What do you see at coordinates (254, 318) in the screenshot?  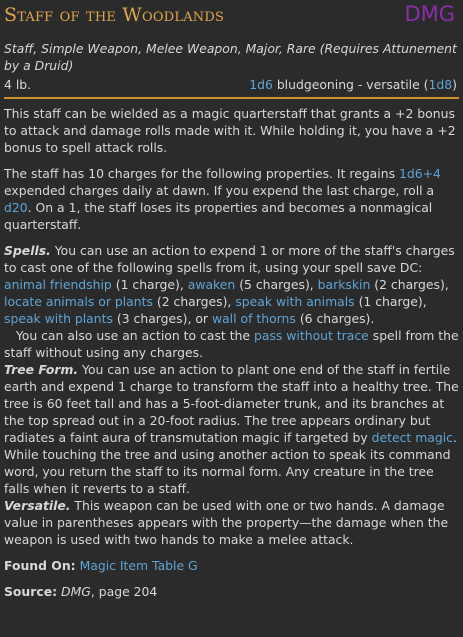 I see `spell-link-wall-of-thorns: wall of thorns` at bounding box center [254, 318].